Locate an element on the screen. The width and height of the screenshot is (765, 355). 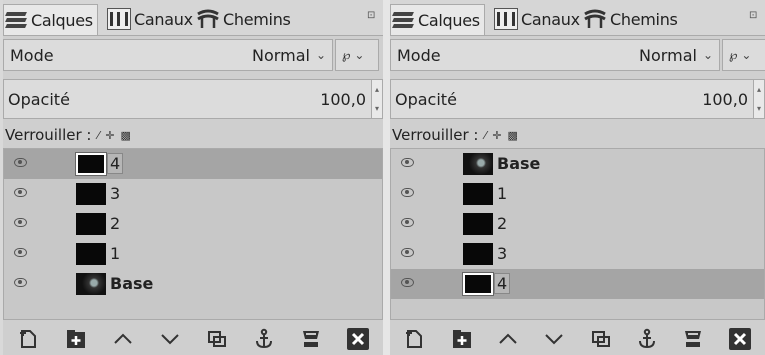
lock-row: Verrouiller : ⁄ ✛ ▩ is located at coordinates (193, 135).